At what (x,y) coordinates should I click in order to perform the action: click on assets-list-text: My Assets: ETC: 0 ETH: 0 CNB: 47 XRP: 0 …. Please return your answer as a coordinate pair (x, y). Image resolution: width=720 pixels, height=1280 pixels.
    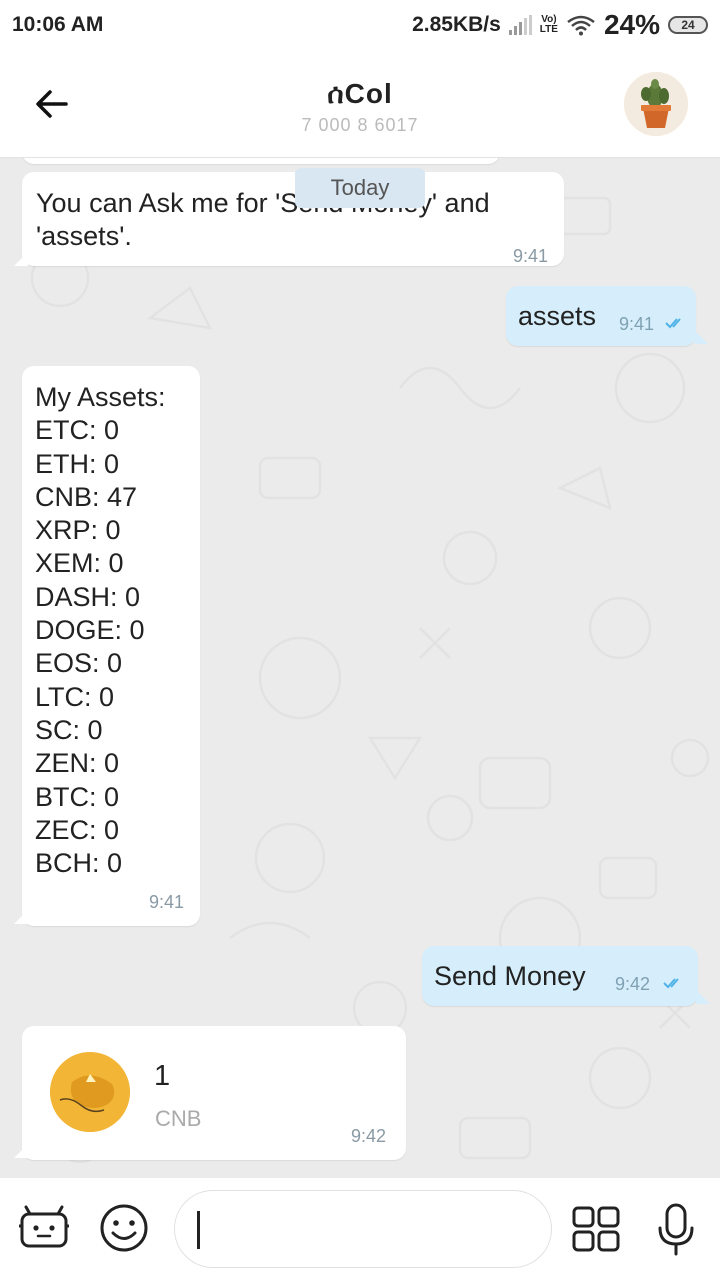
    Looking at the image, I should click on (100, 630).